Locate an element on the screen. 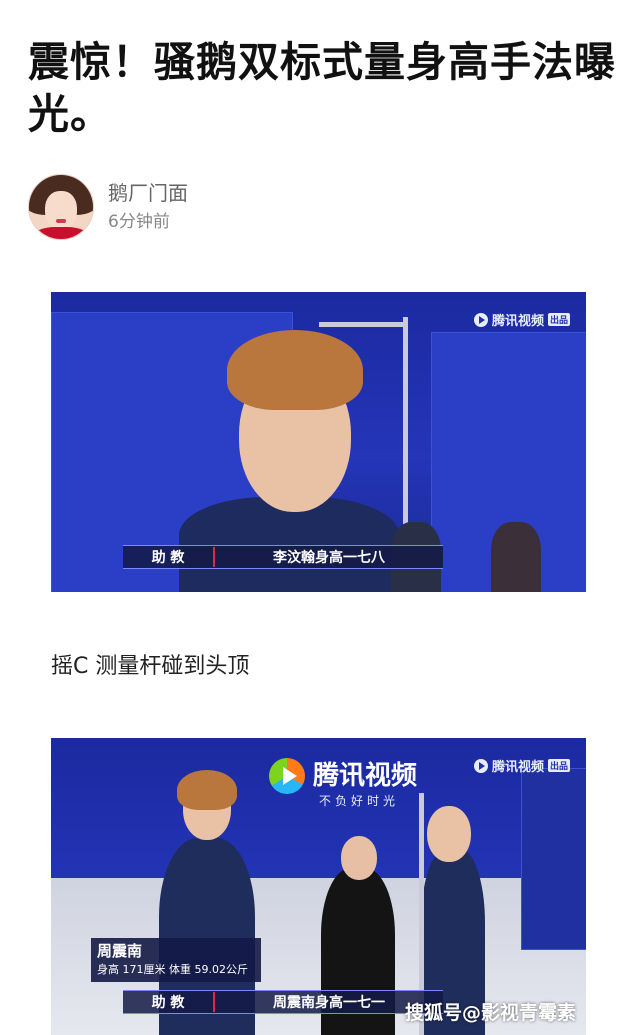  caption-bar: 助 教 李汶翰身高一七八 is located at coordinates (283, 557).